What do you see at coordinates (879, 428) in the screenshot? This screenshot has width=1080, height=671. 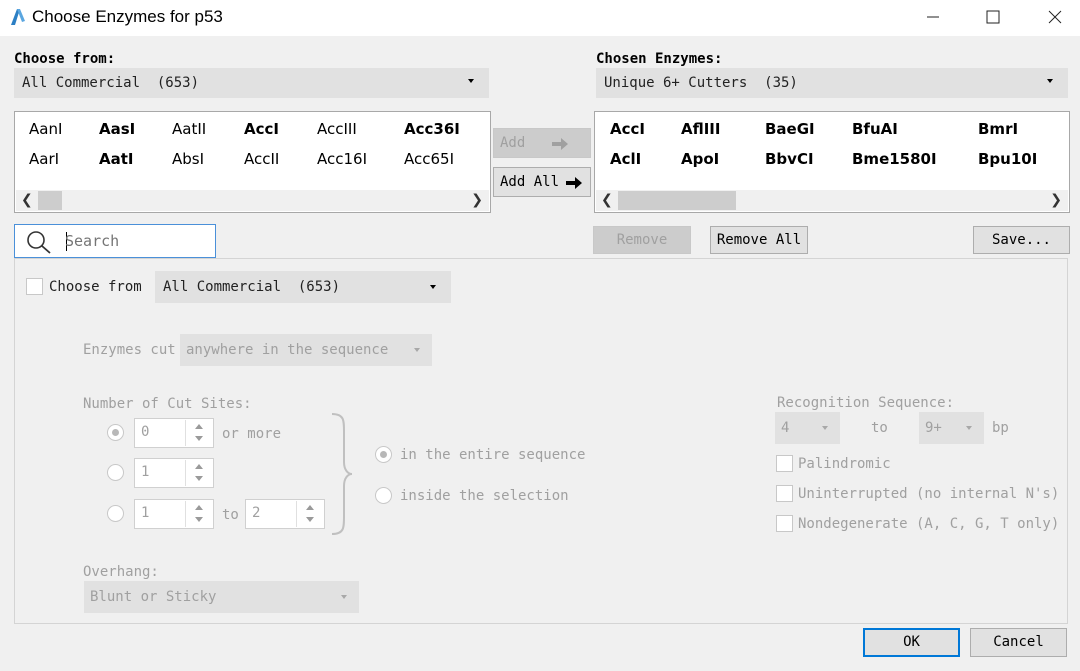 I see `recognition-to-label: to` at bounding box center [879, 428].